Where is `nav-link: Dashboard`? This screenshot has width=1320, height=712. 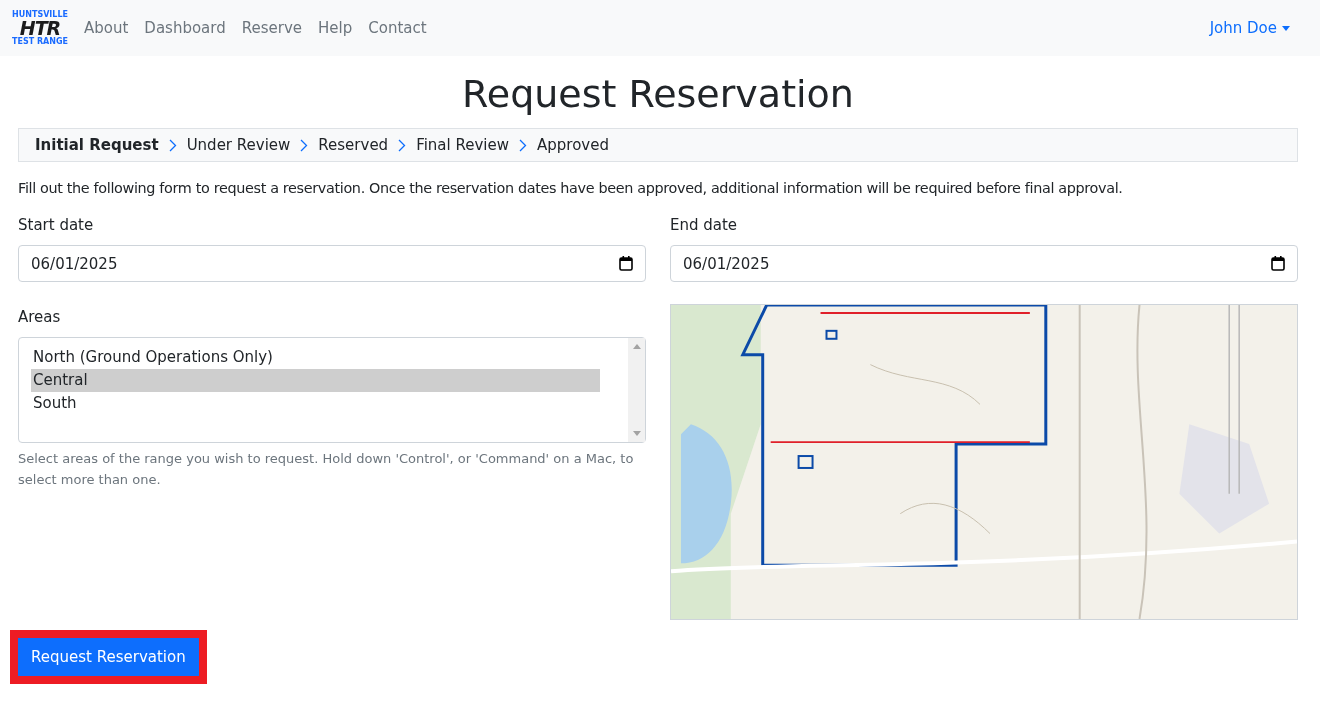
nav-link: Dashboard is located at coordinates (185, 28).